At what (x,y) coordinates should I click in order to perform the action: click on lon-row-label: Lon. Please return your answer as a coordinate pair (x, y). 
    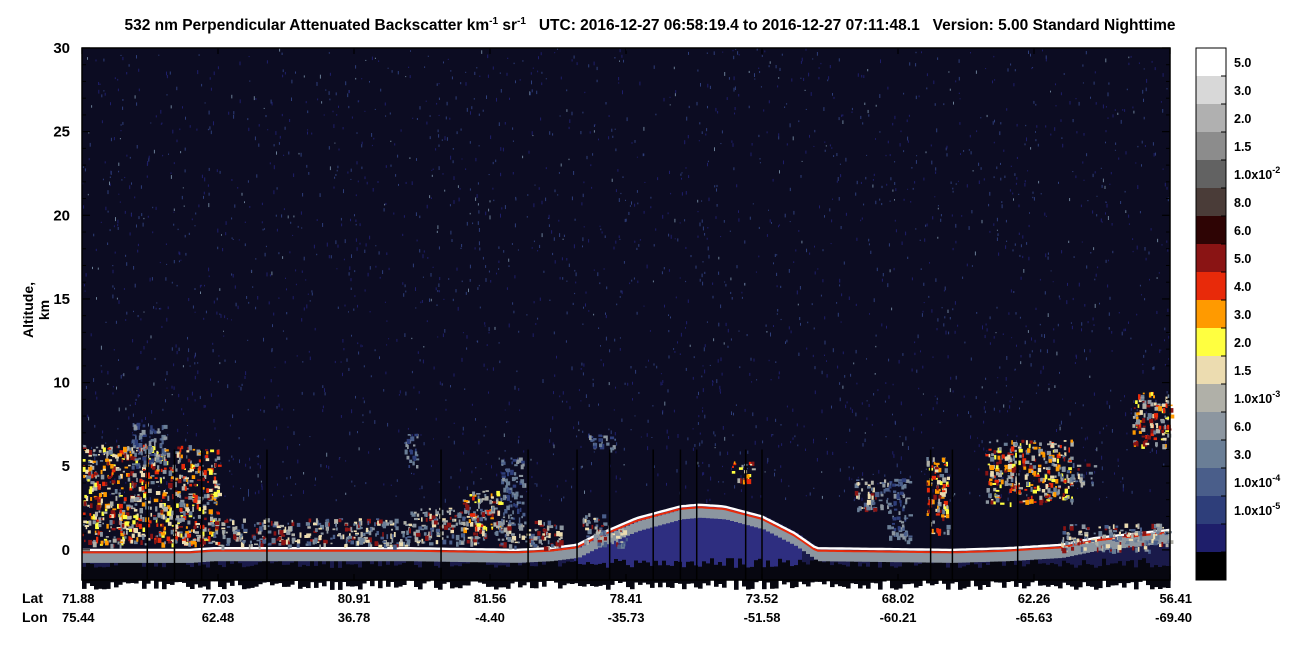
    Looking at the image, I should click on (35, 617).